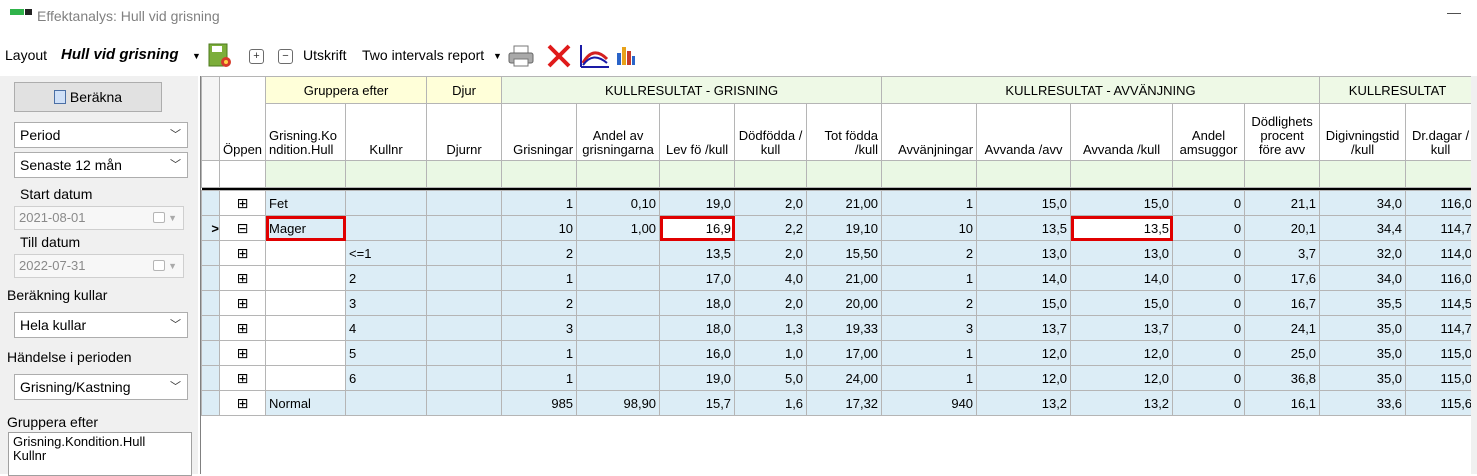  What do you see at coordinates (1024, 278) in the screenshot?
I see `cell-avvavv: 14,0` at bounding box center [1024, 278].